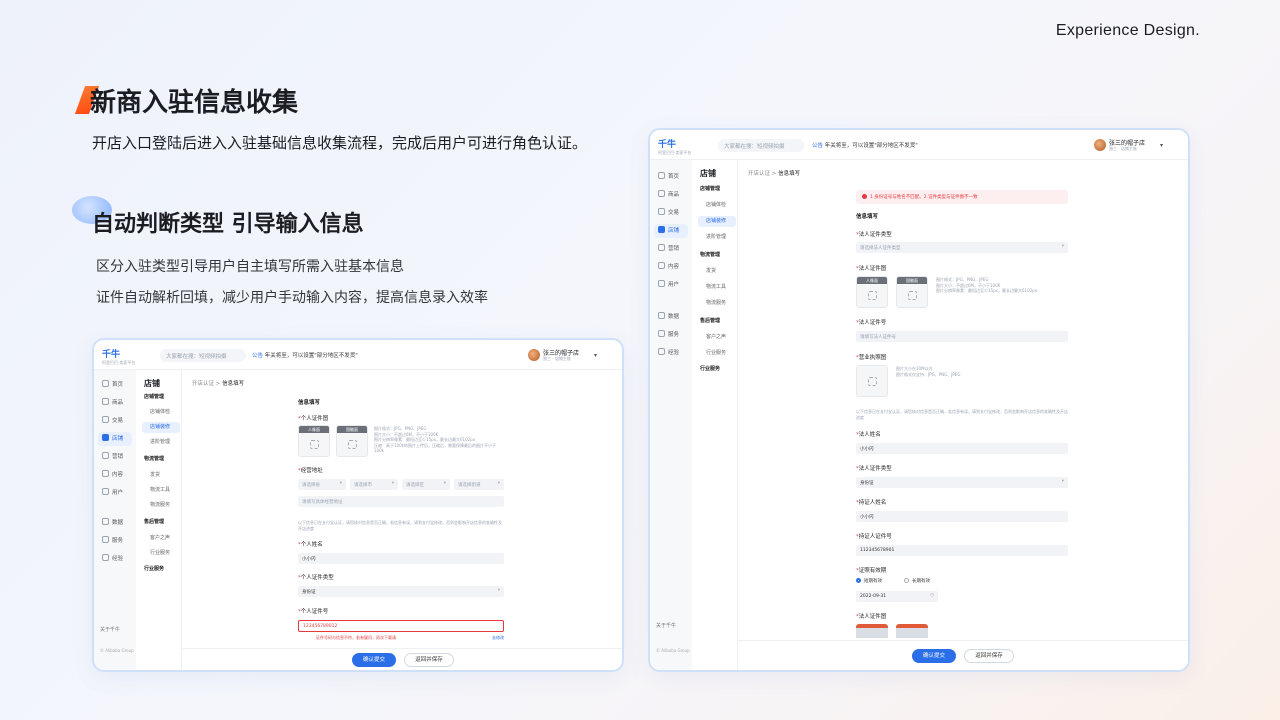 This screenshot has width=1280, height=720. What do you see at coordinates (962, 516) in the screenshot?
I see `holder-name-input: 小小闪` at bounding box center [962, 516].